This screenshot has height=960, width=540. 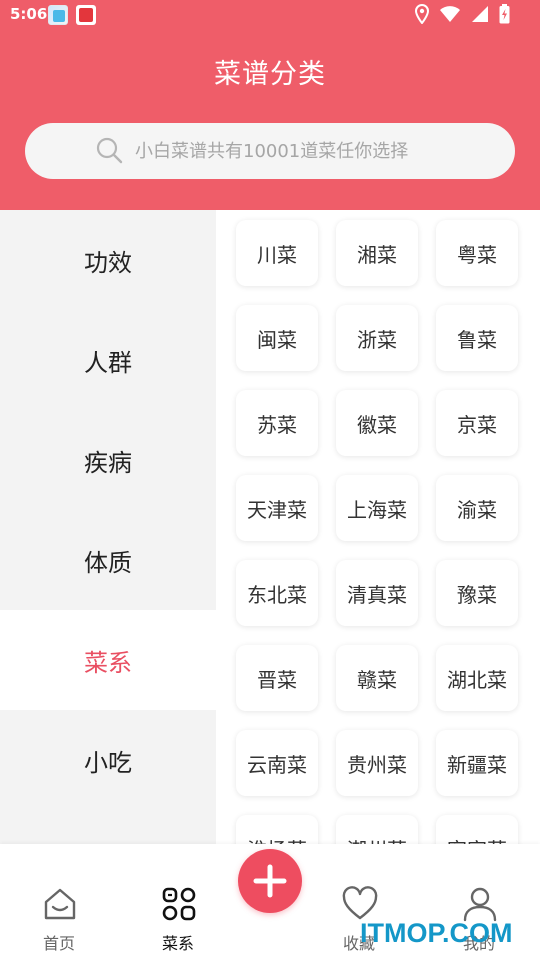 What do you see at coordinates (108, 760) in the screenshot?
I see `sidebar-item: 小吃` at bounding box center [108, 760].